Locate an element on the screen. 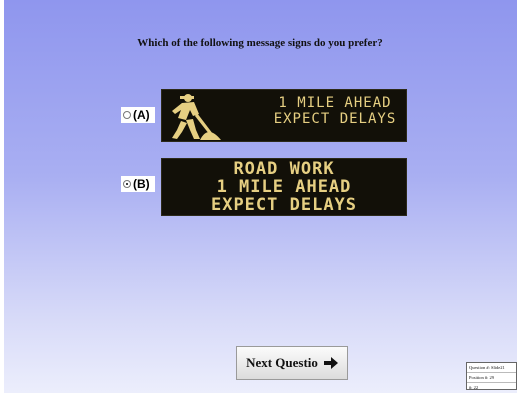  sign-a: 1 MILE AHEAD EXPECT DELAYS is located at coordinates (284, 115).